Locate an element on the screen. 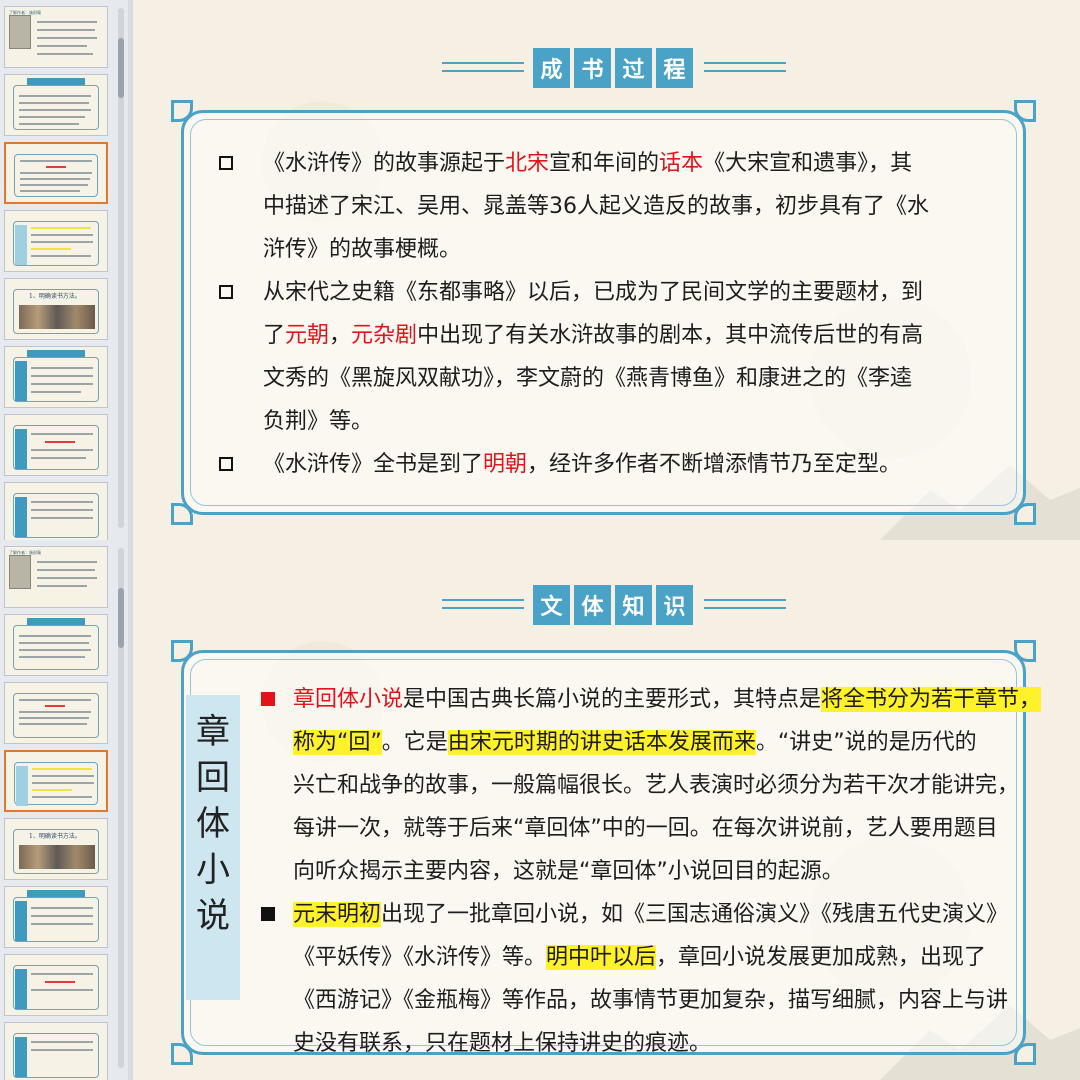  body-text: 史没有联系，只在题材上保持讲史的痕迹。 is located at coordinates (502, 1043).